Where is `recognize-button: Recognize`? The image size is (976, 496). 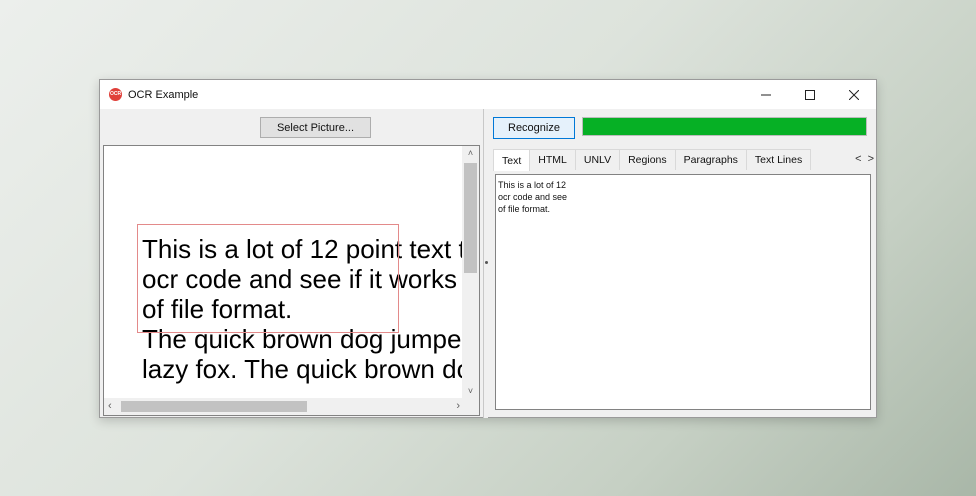 recognize-button: Recognize is located at coordinates (534, 128).